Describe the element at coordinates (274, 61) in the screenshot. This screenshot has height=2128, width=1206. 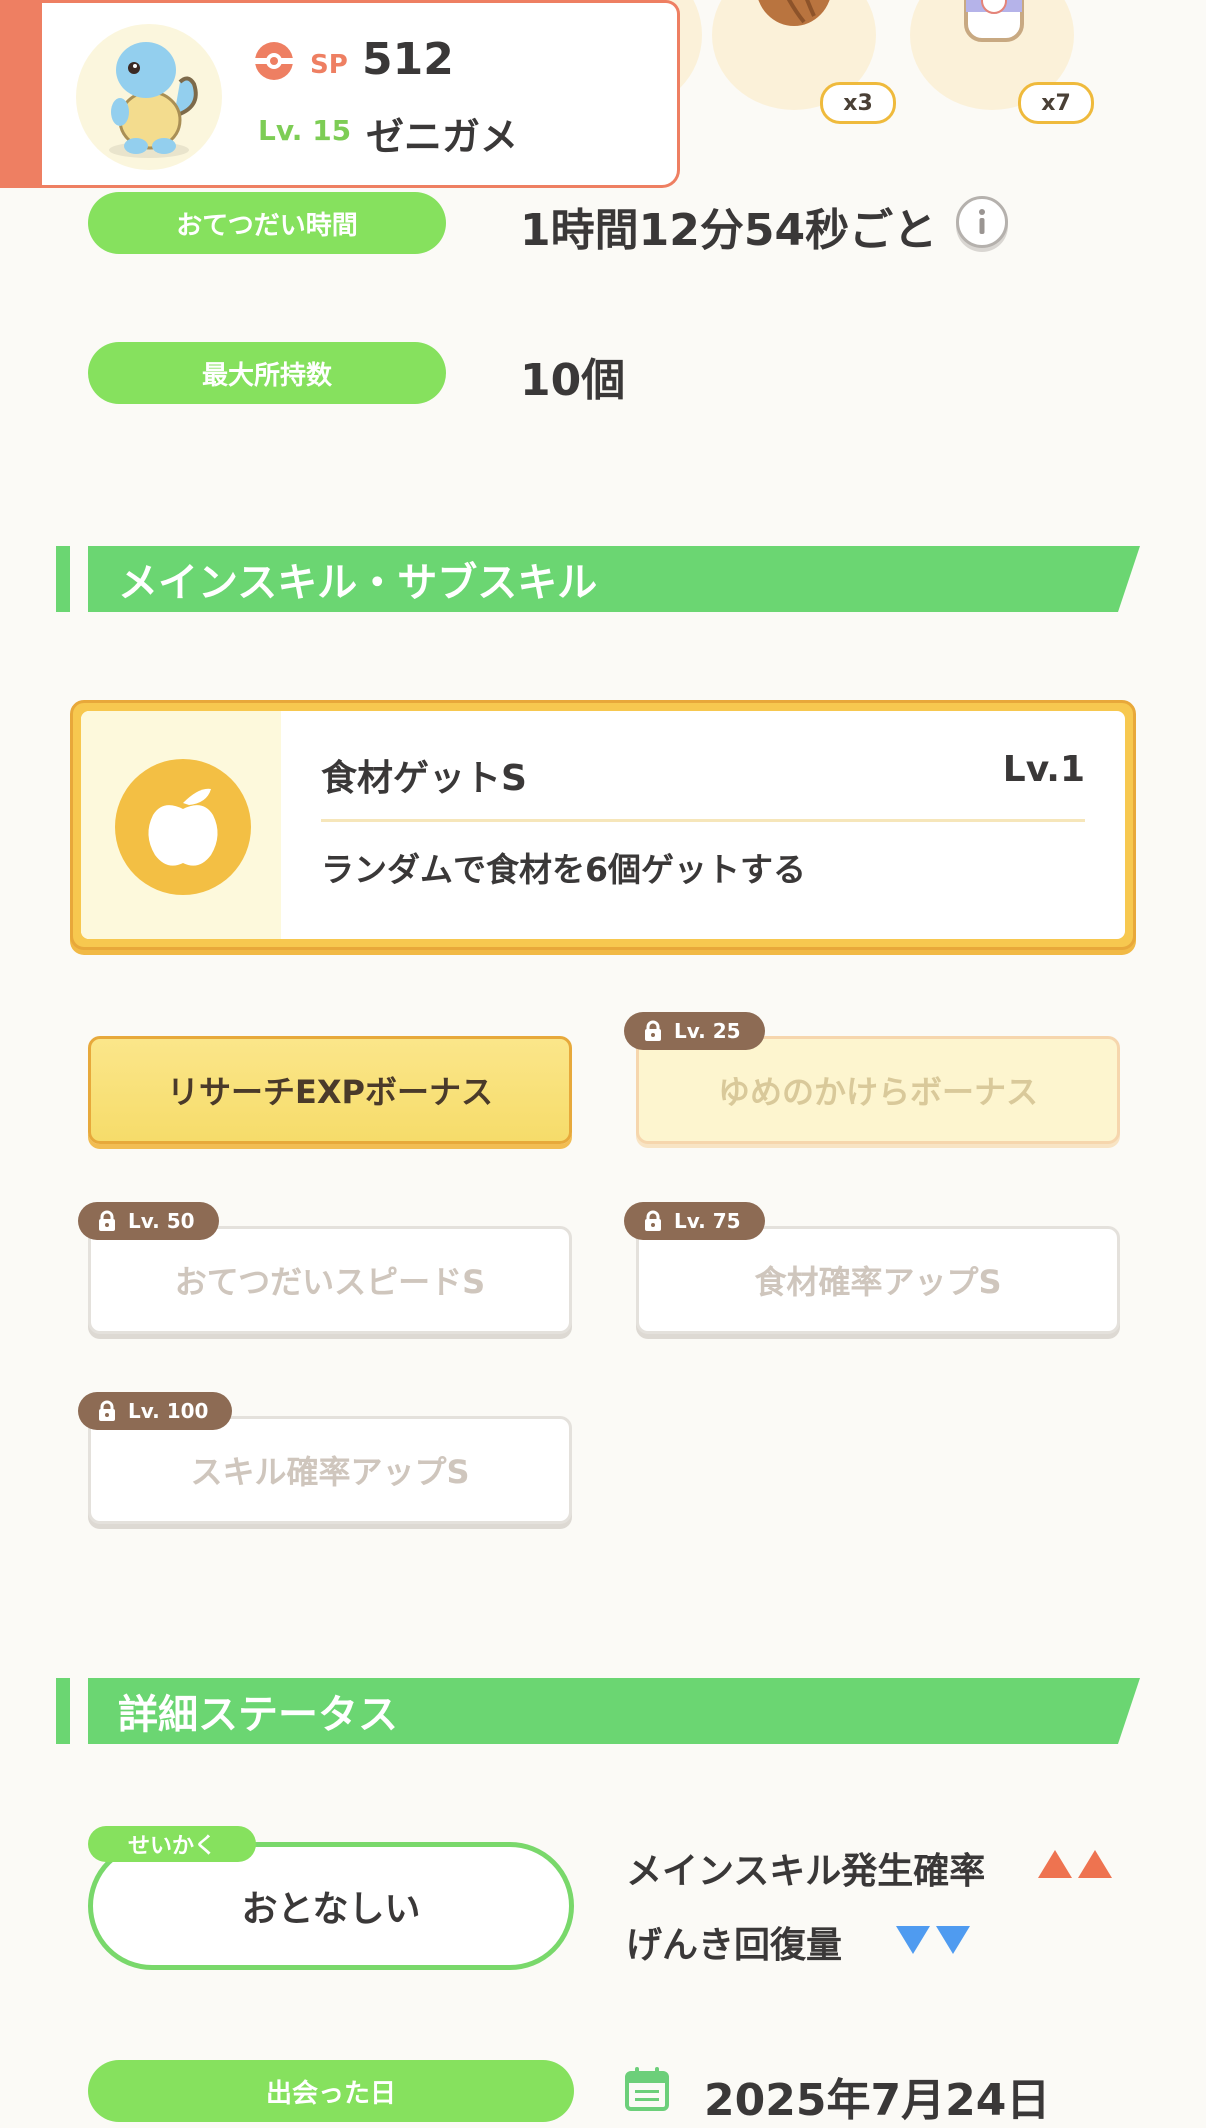
I see `pokeball-sp-icon` at that location.